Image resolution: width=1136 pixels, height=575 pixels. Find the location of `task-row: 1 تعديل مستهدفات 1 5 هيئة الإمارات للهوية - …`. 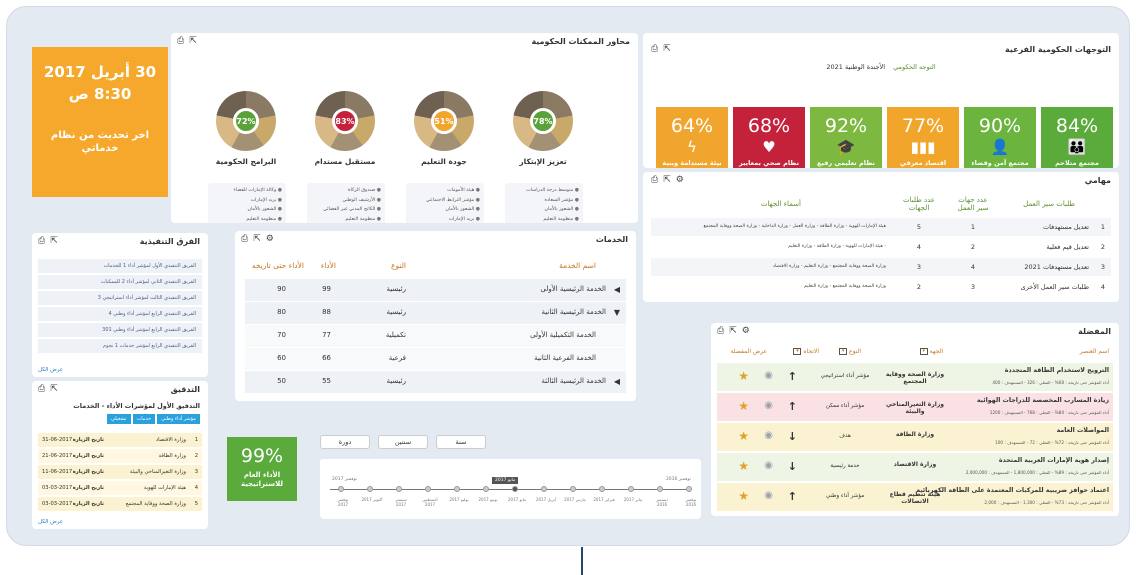

task-row: 1 تعديل مستهدفات 1 5 هيئة الإمارات للهوية - … is located at coordinates (881, 227).